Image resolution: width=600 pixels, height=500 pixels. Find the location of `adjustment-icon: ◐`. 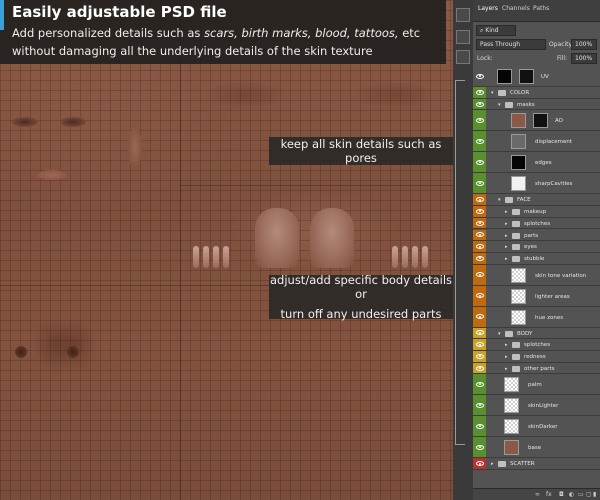

adjustment-icon: ◐ is located at coordinates (571, 494).